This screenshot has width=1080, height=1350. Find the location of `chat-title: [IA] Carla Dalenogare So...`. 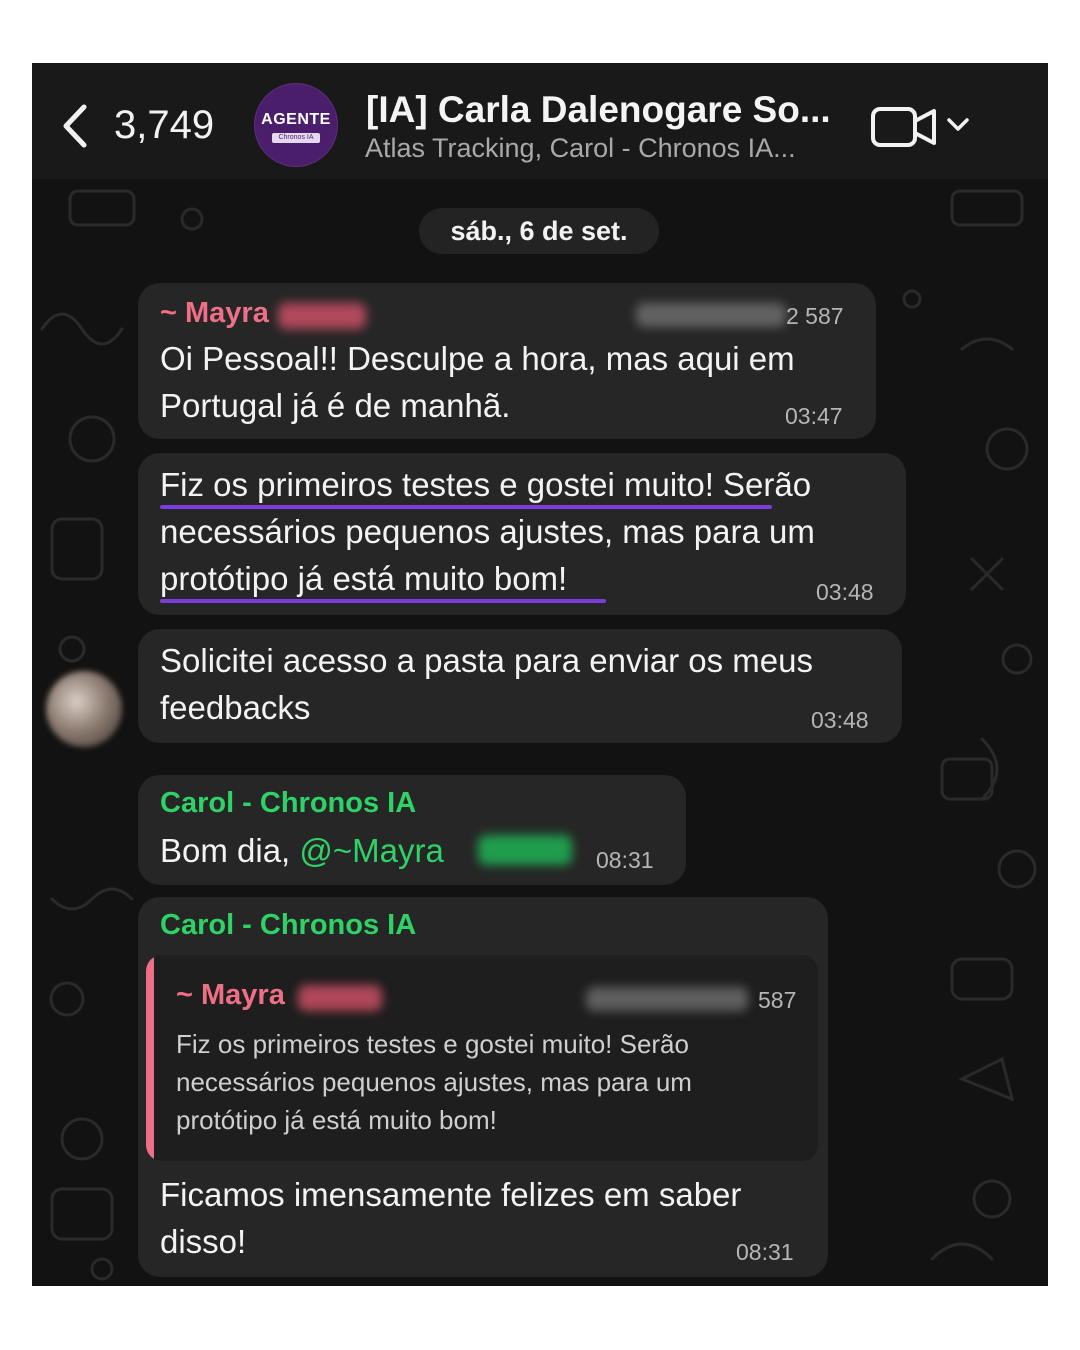

chat-title: [IA] Carla Dalenogare So... is located at coordinates (598, 110).